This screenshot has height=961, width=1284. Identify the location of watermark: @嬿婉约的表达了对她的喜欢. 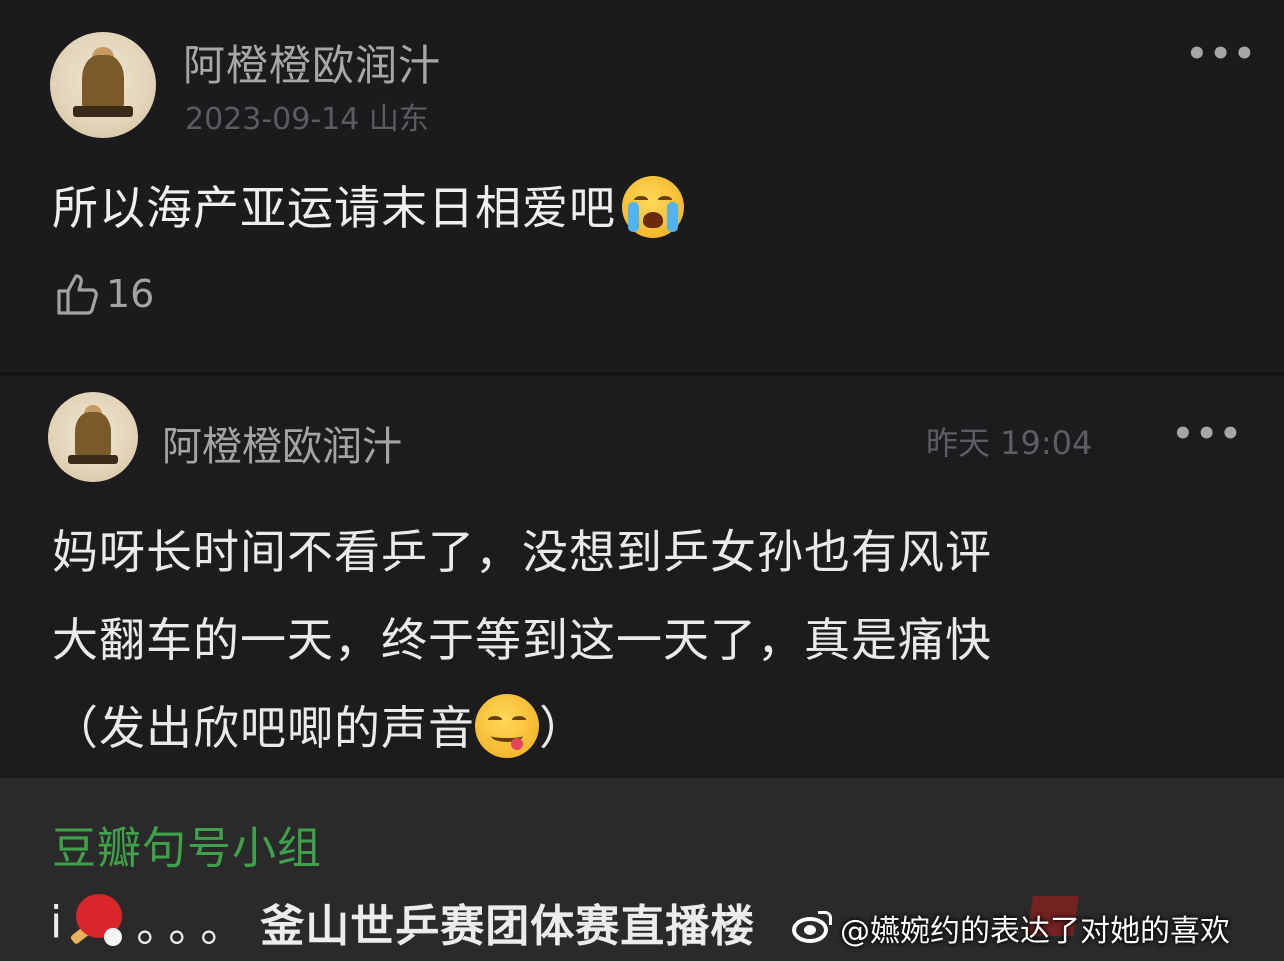
(1010, 928).